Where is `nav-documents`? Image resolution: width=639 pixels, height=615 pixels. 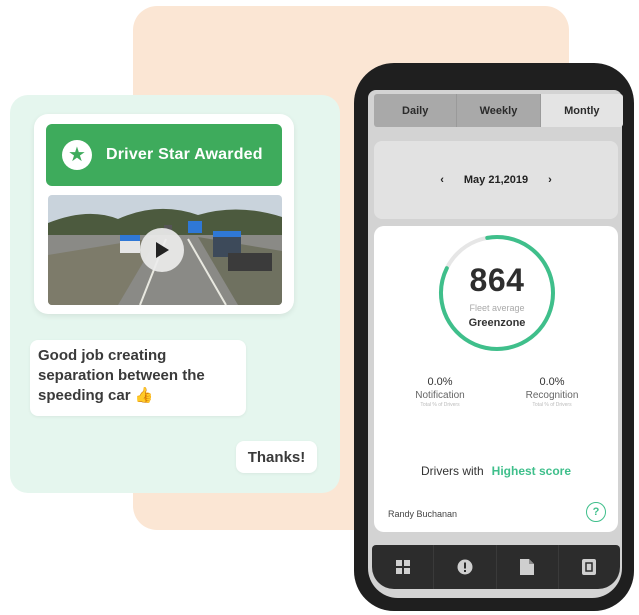 nav-documents is located at coordinates (528, 567).